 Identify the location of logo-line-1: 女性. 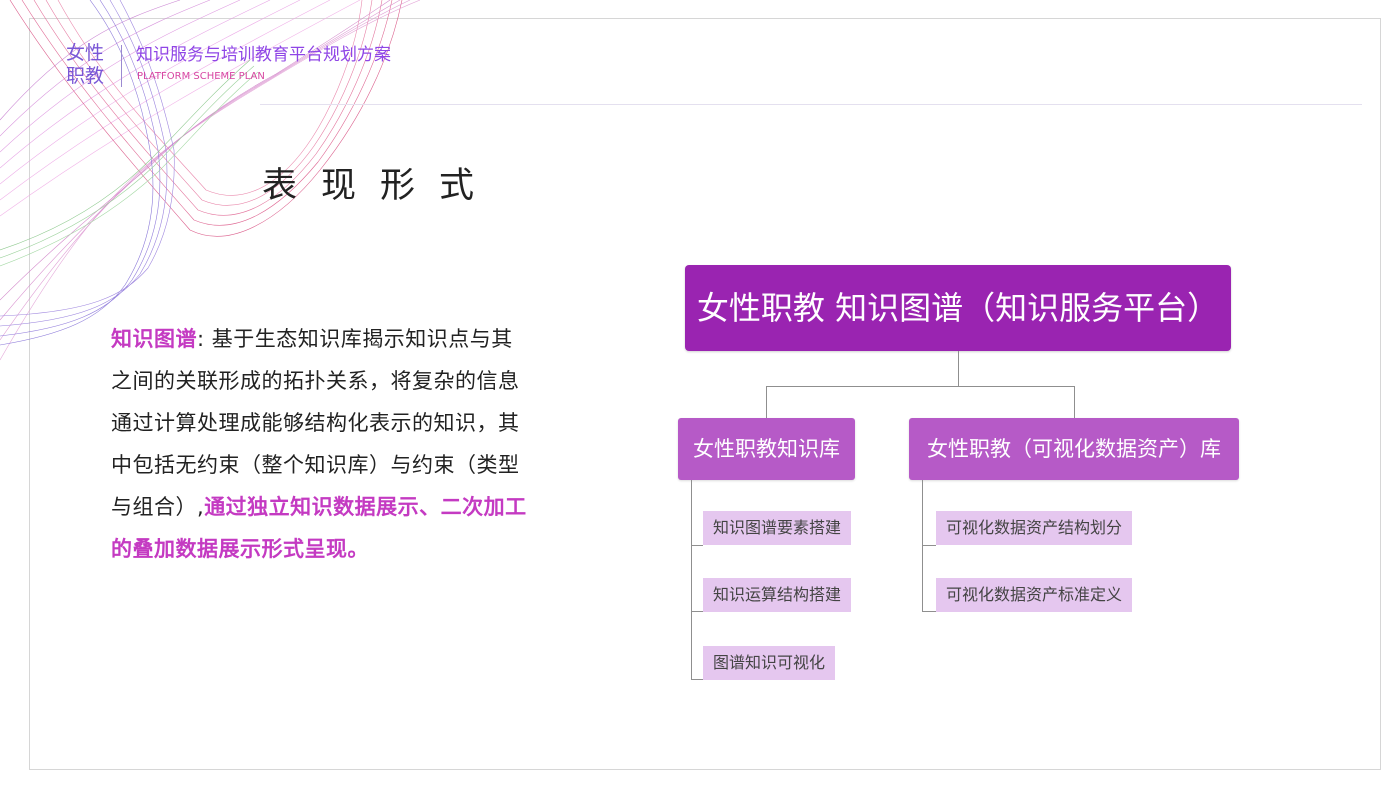
(85, 53).